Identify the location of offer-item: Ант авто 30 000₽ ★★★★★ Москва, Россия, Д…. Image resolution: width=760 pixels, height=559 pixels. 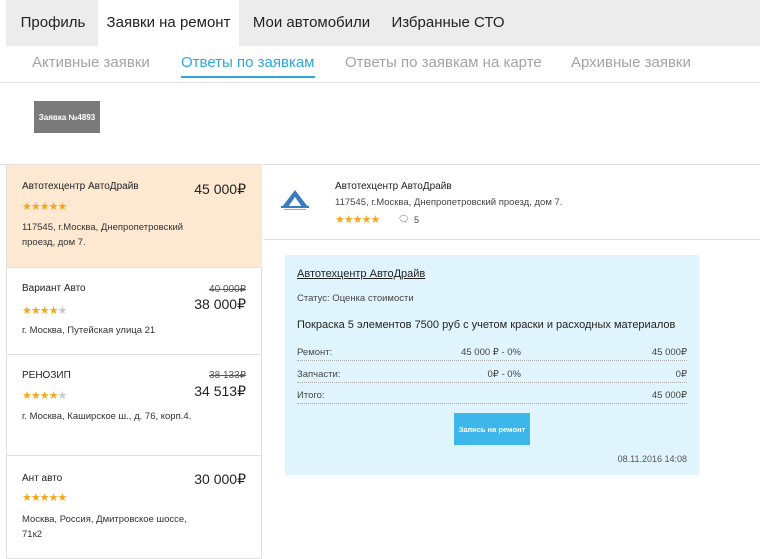
(134, 507).